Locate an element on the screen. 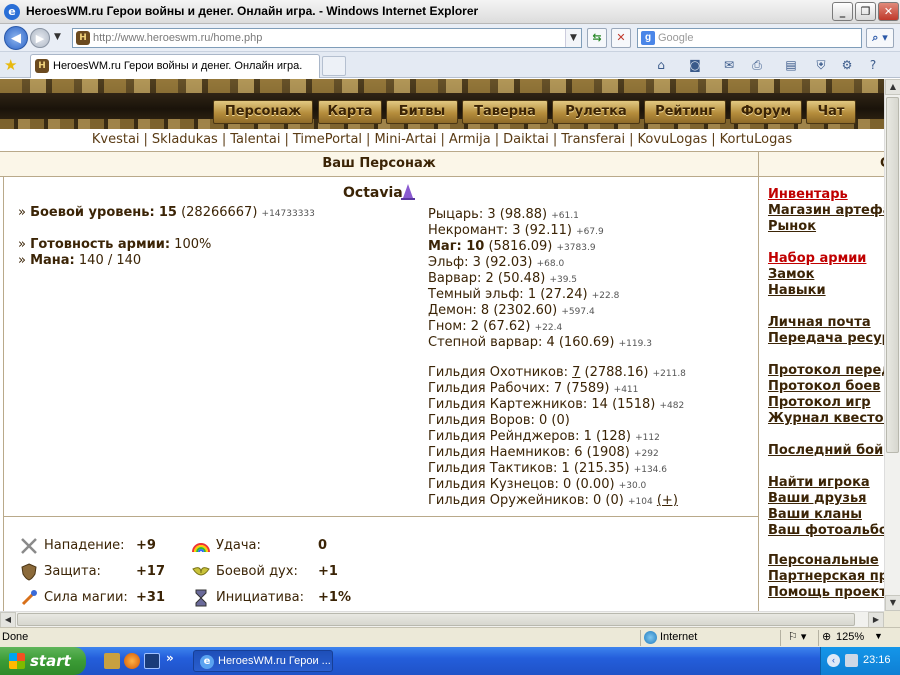 The width and height of the screenshot is (900, 675). tools-gear-icon: ⚙ is located at coordinates (847, 65).